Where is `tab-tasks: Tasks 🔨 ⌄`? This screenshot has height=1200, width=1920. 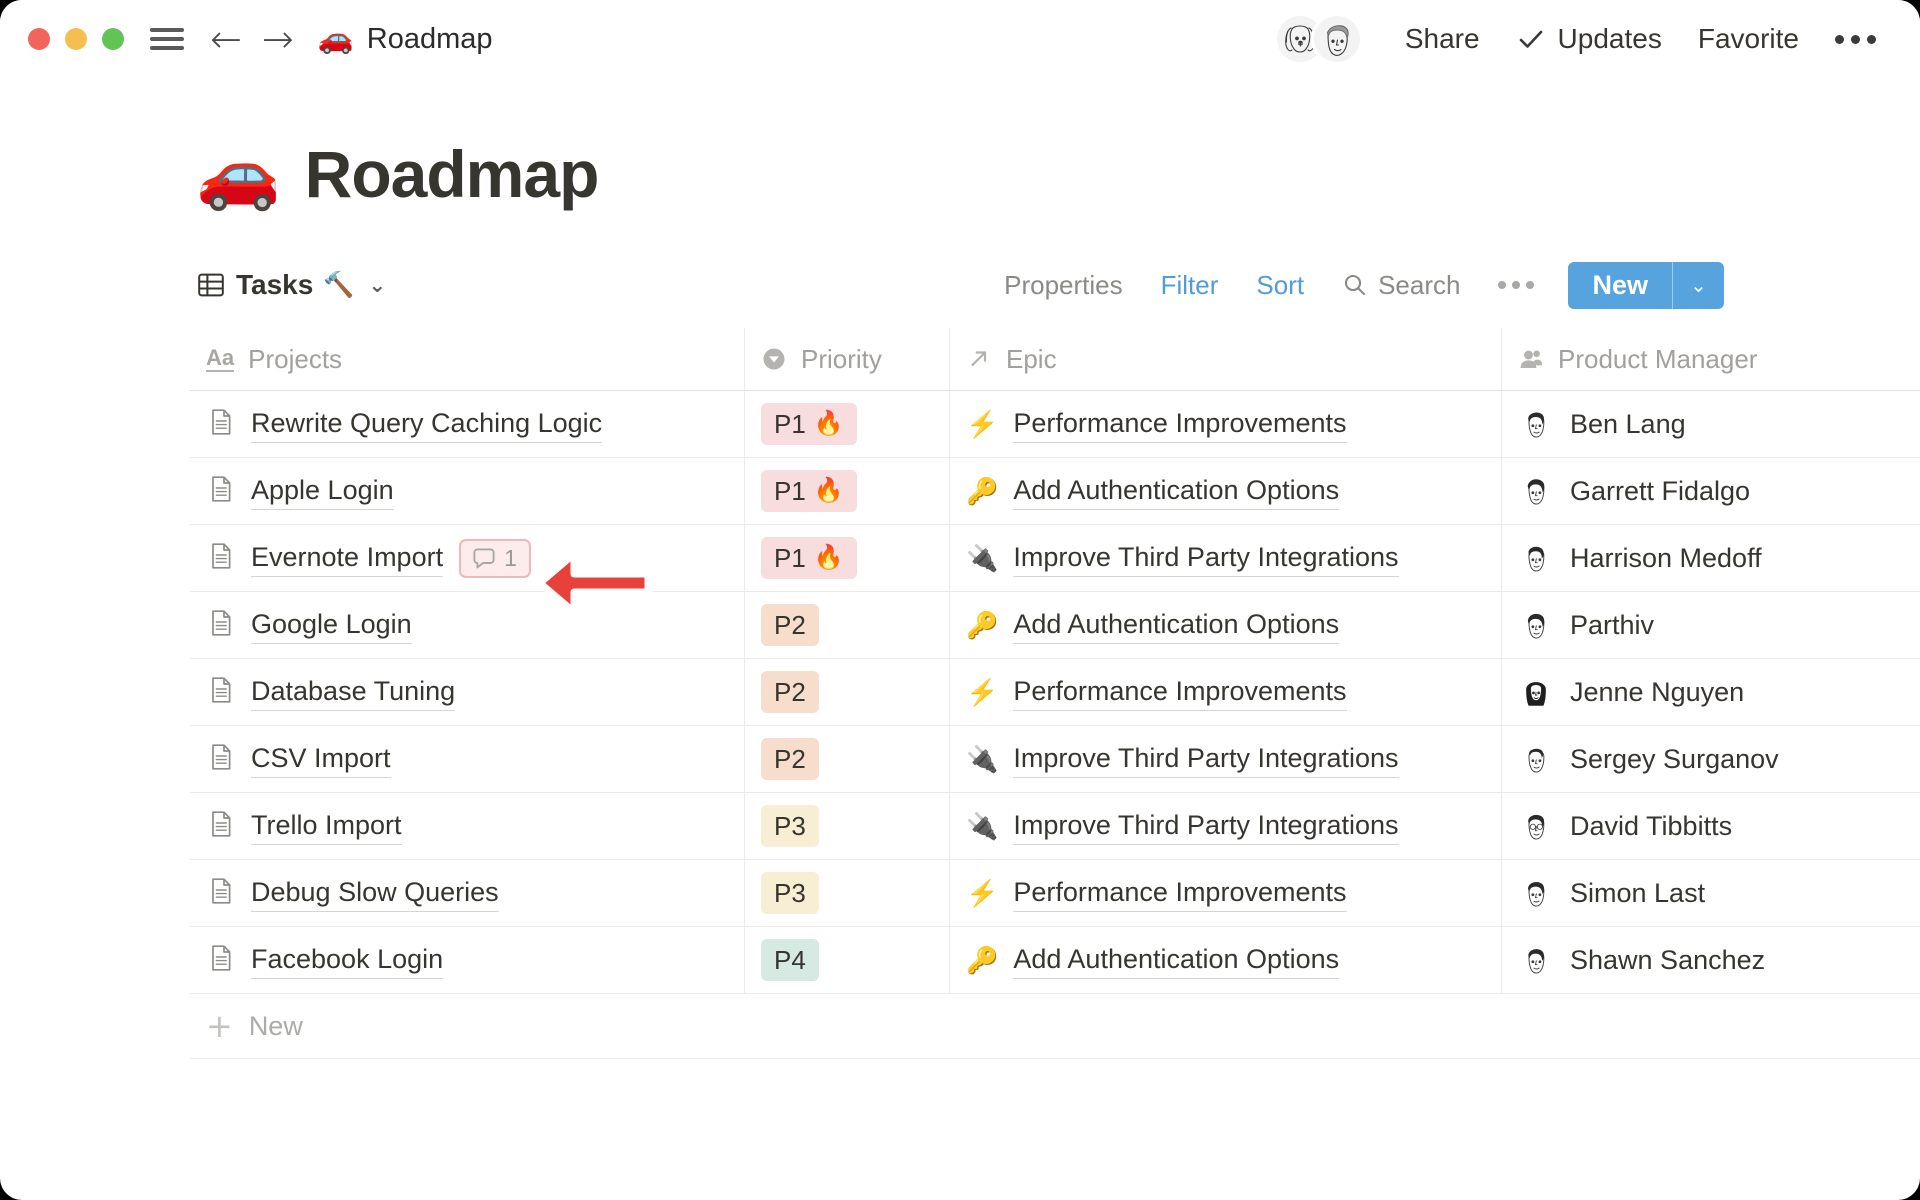 tab-tasks: Tasks 🔨 ⌄ is located at coordinates (291, 285).